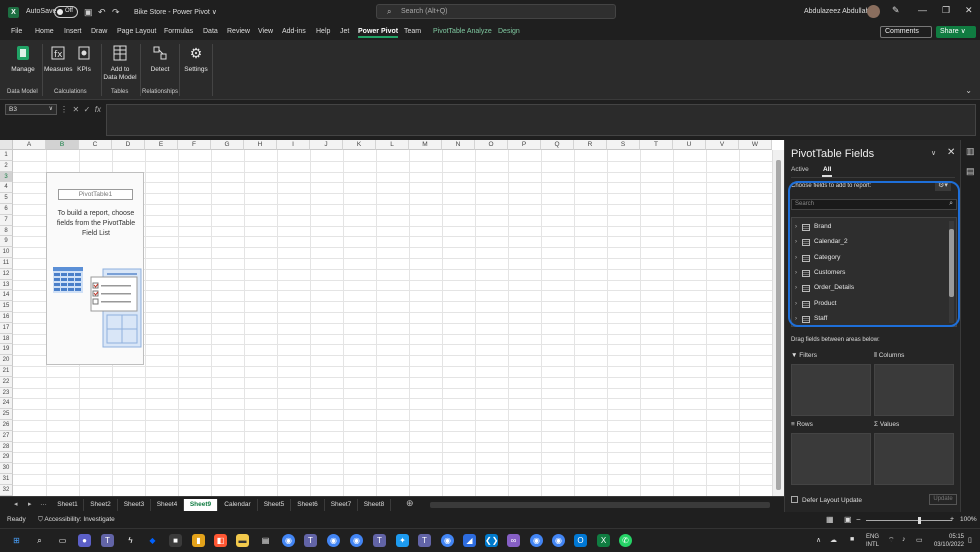 This screenshot has width=980, height=552. I want to click on next-sheet-icon: ▸, so click(30, 504).